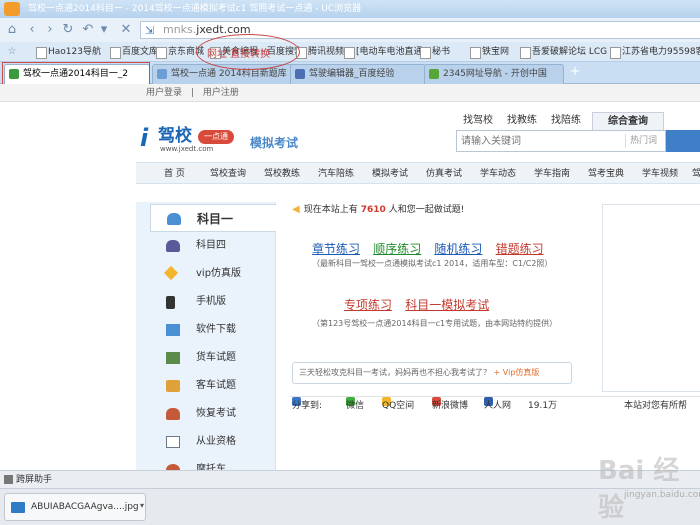  I want to click on share-count: 19.1万, so click(543, 406).